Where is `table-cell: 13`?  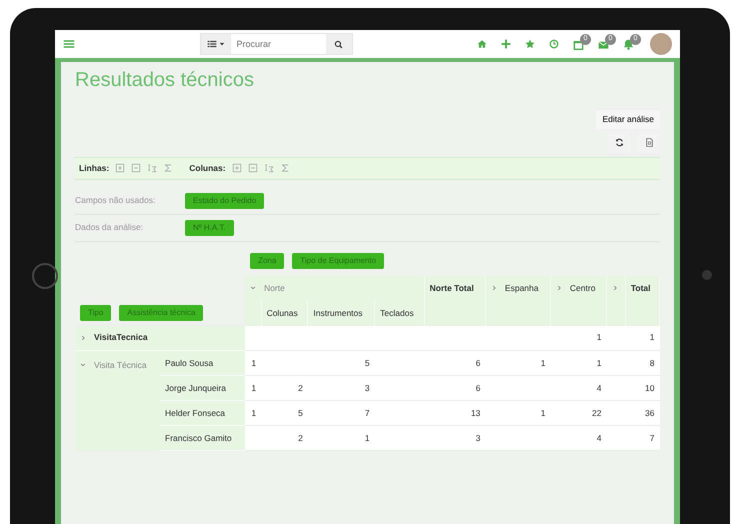
table-cell: 13 is located at coordinates (475, 413).